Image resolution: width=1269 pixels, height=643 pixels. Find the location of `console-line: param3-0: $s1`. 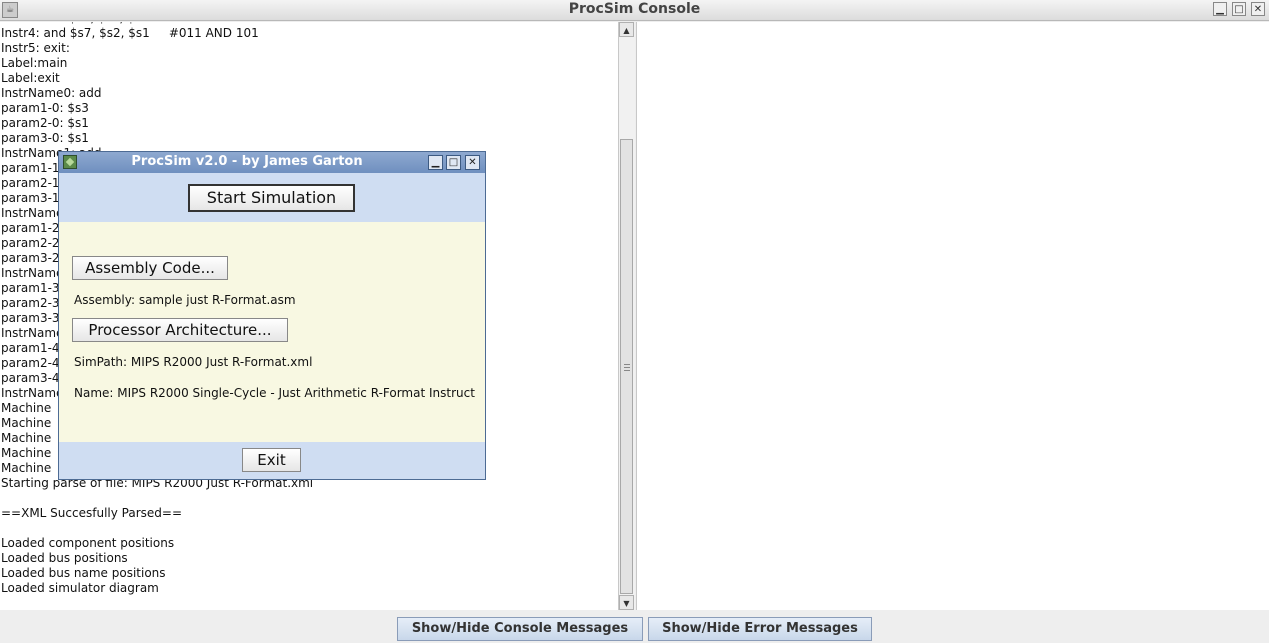

console-line: param3-0: $s1 is located at coordinates (45, 138).